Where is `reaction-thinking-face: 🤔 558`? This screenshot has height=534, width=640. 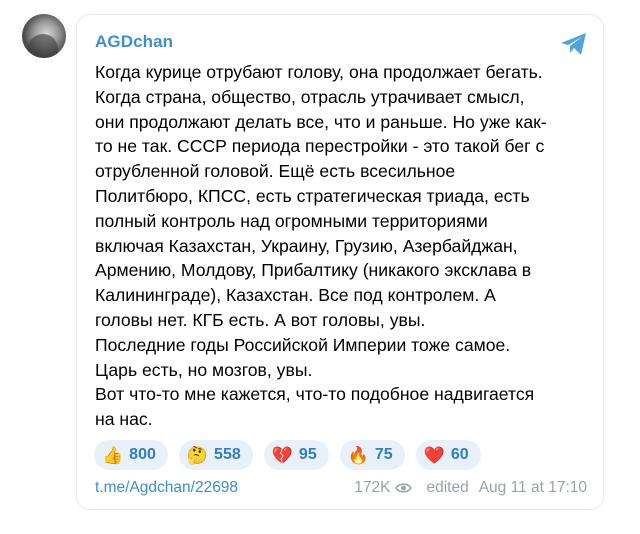
reaction-thinking-face: 🤔 558 is located at coordinates (215, 455).